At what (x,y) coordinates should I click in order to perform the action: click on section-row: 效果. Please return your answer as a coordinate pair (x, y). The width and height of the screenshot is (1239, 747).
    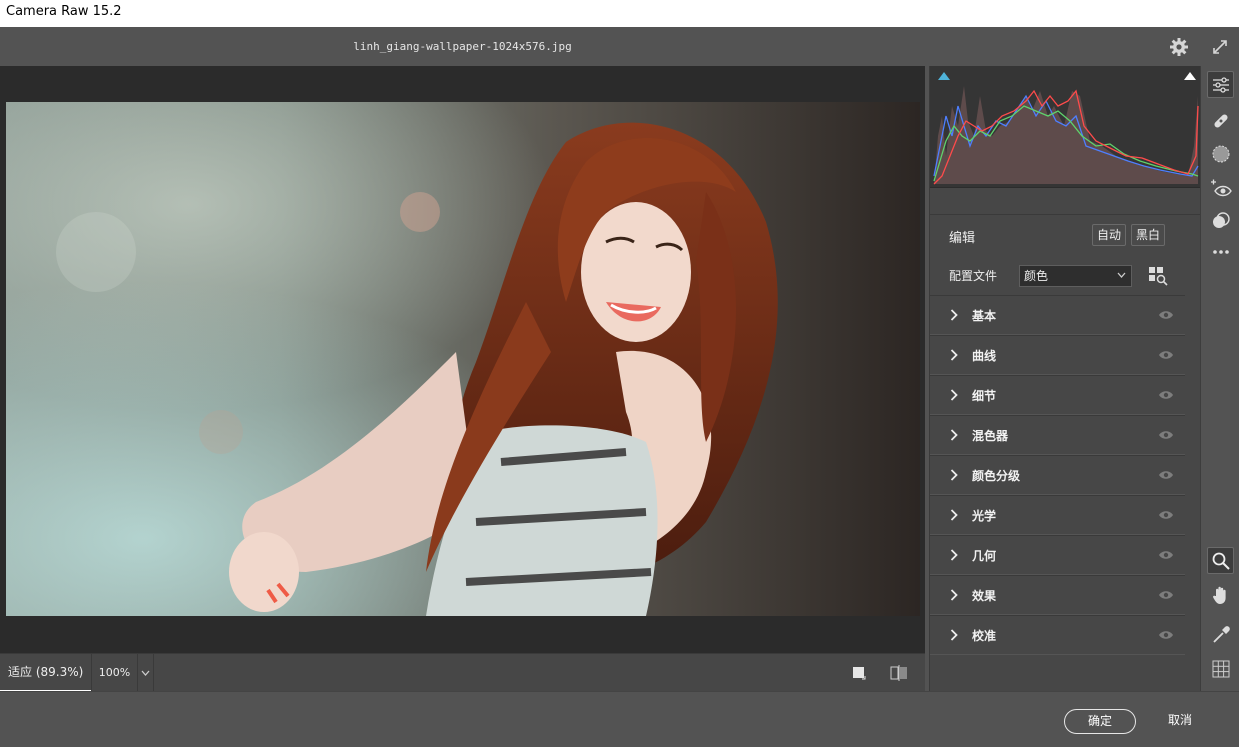
    Looking at the image, I should click on (1057, 595).